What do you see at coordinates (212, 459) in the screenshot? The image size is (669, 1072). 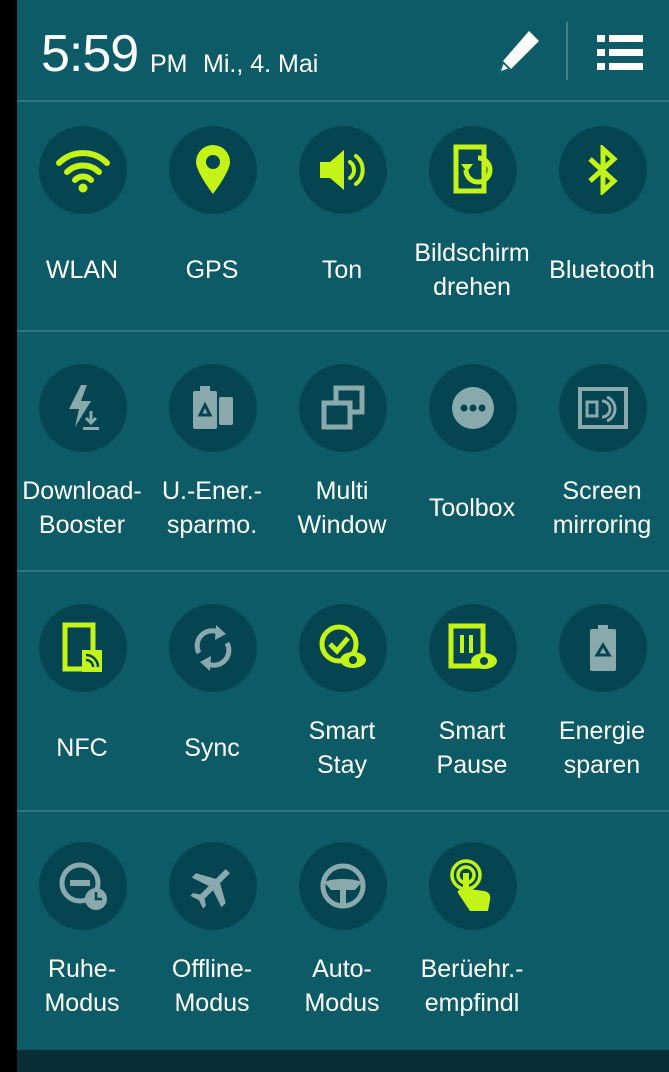 I see `toggle-ultra-power-saving: U.-Ener.- sparmo.` at bounding box center [212, 459].